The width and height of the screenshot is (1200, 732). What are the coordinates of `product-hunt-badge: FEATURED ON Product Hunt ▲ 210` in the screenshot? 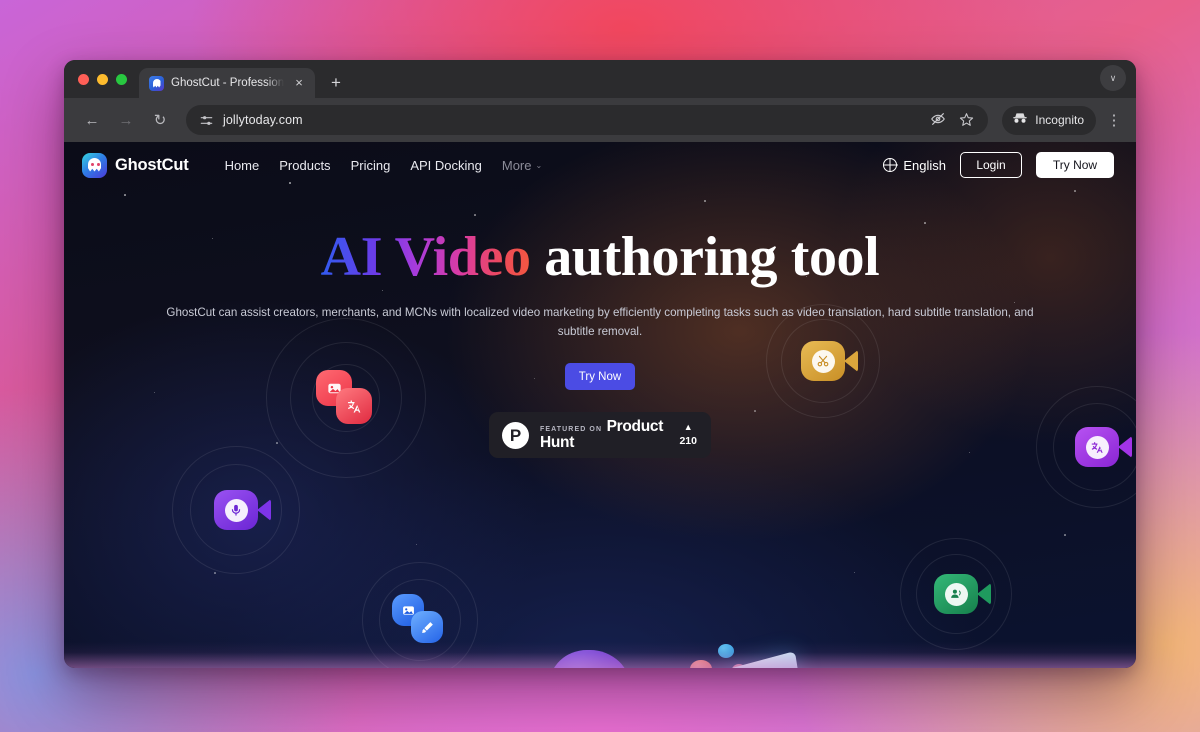 It's located at (600, 435).